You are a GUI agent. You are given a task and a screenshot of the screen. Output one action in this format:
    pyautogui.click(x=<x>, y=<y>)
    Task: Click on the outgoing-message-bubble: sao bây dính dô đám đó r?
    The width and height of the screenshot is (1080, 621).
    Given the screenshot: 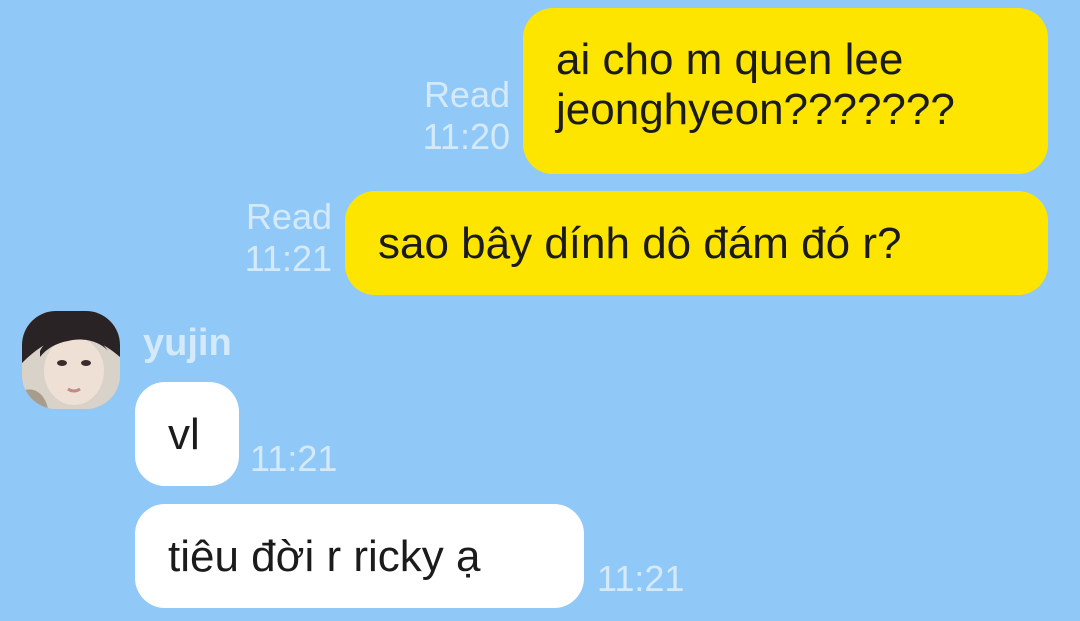 What is the action you would take?
    pyautogui.click(x=696, y=243)
    